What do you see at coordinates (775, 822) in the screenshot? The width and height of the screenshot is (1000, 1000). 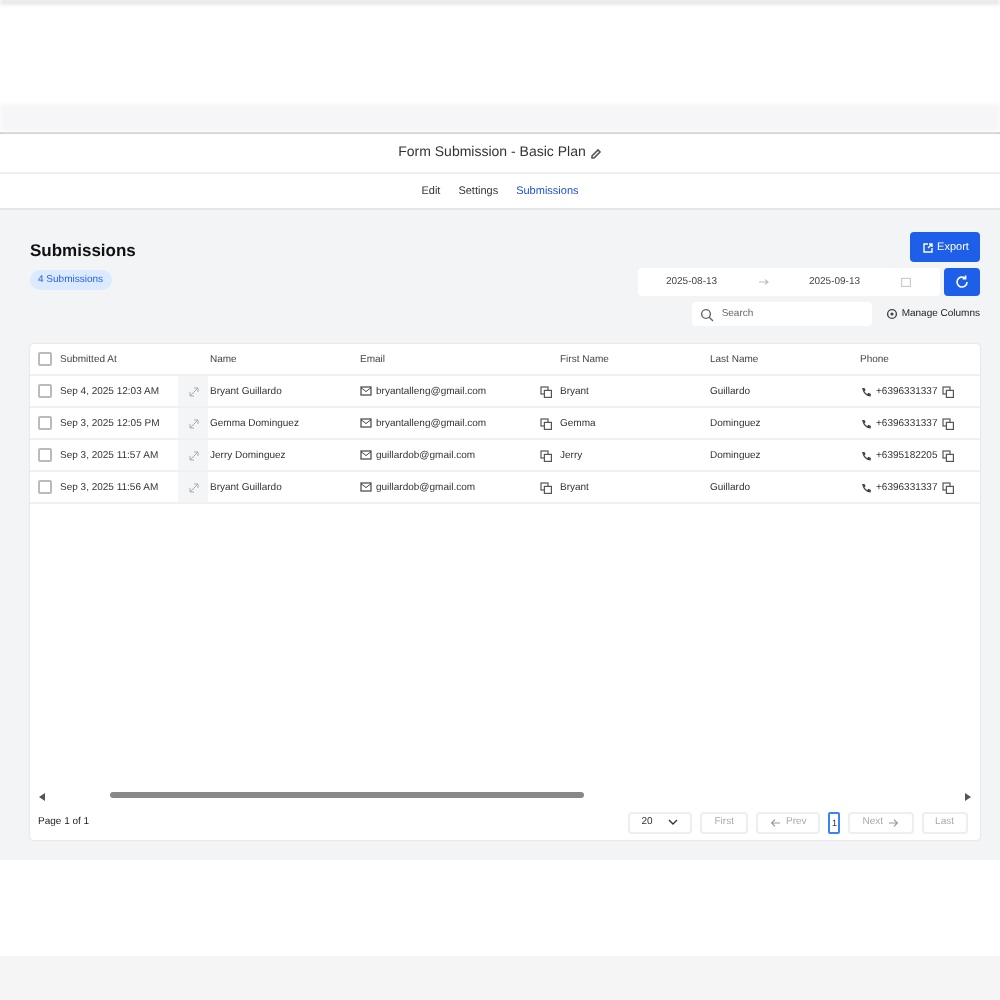 I see `arrow-left-icon` at bounding box center [775, 822].